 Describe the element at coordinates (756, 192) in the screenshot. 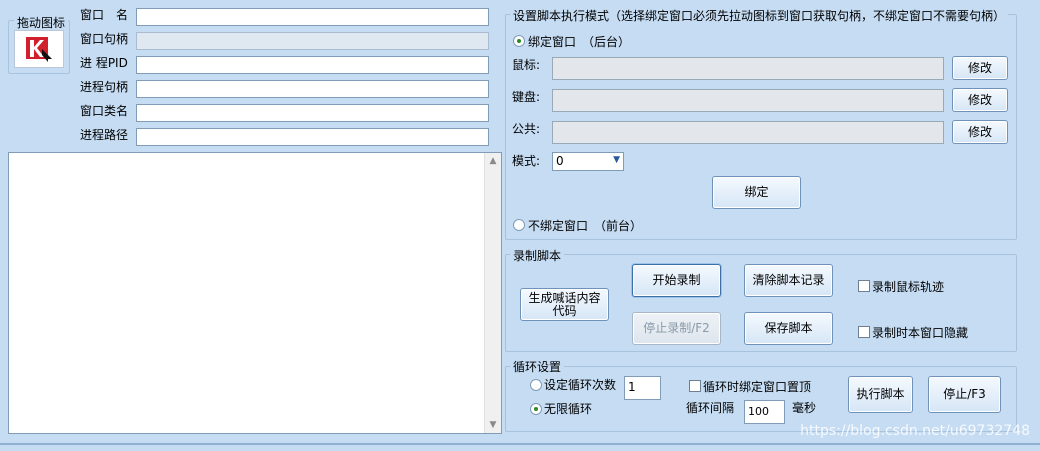

I see `bind-button: 绑定` at that location.